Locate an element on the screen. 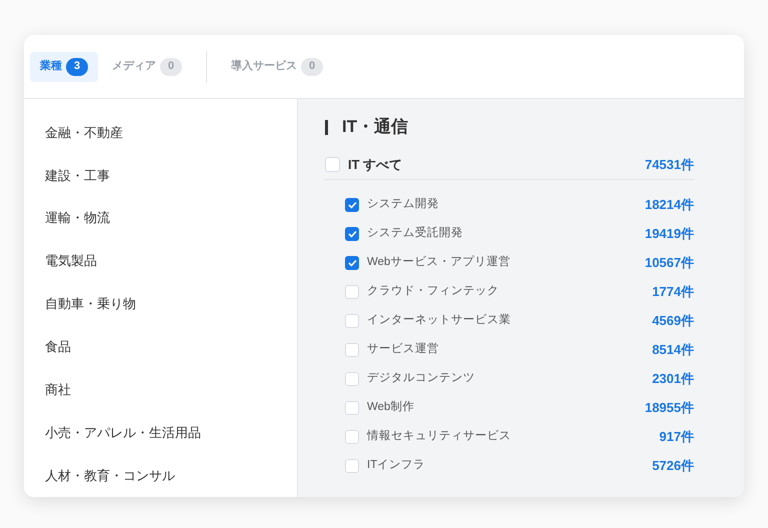 The width and height of the screenshot is (768, 528). option-label: システム開発 is located at coordinates (403, 204).